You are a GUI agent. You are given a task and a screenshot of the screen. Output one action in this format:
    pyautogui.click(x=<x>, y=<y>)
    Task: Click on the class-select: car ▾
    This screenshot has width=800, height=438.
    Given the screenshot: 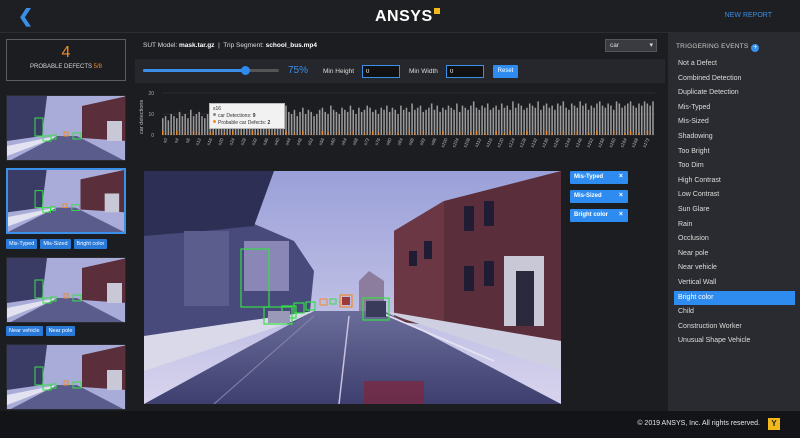 What is the action you would take?
    pyautogui.click(x=631, y=45)
    